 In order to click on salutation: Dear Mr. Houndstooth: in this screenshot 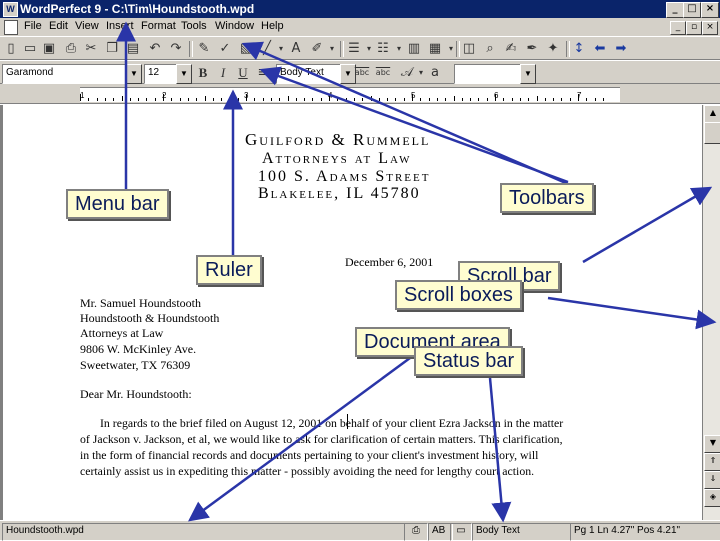, I will do `click(136, 394)`.